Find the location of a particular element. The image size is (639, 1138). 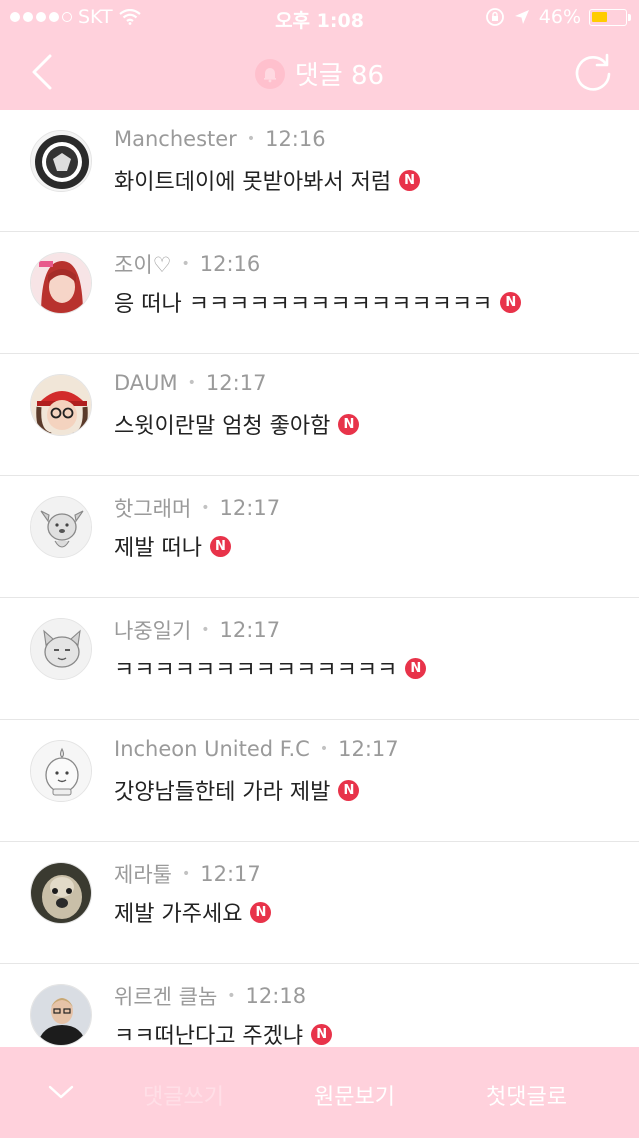

comment-text-wrap: 응 떠나 ㅋㅋㅋㅋㅋㅋㅋㅋㅋㅋㅋㅋㅋㅋㅋ N is located at coordinates (318, 302).